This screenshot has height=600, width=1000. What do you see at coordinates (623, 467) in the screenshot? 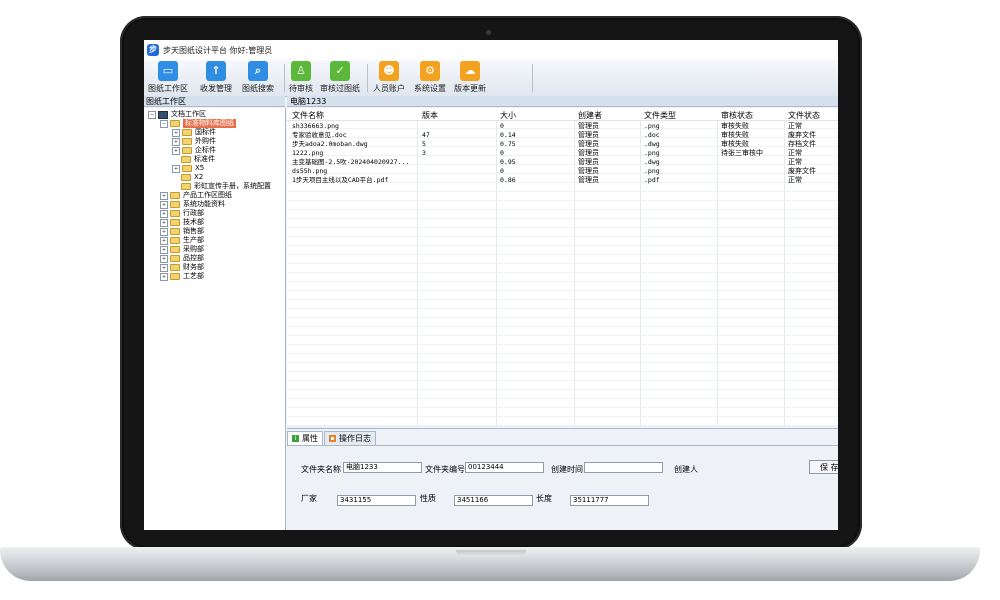
I see `created-time-field` at bounding box center [623, 467].